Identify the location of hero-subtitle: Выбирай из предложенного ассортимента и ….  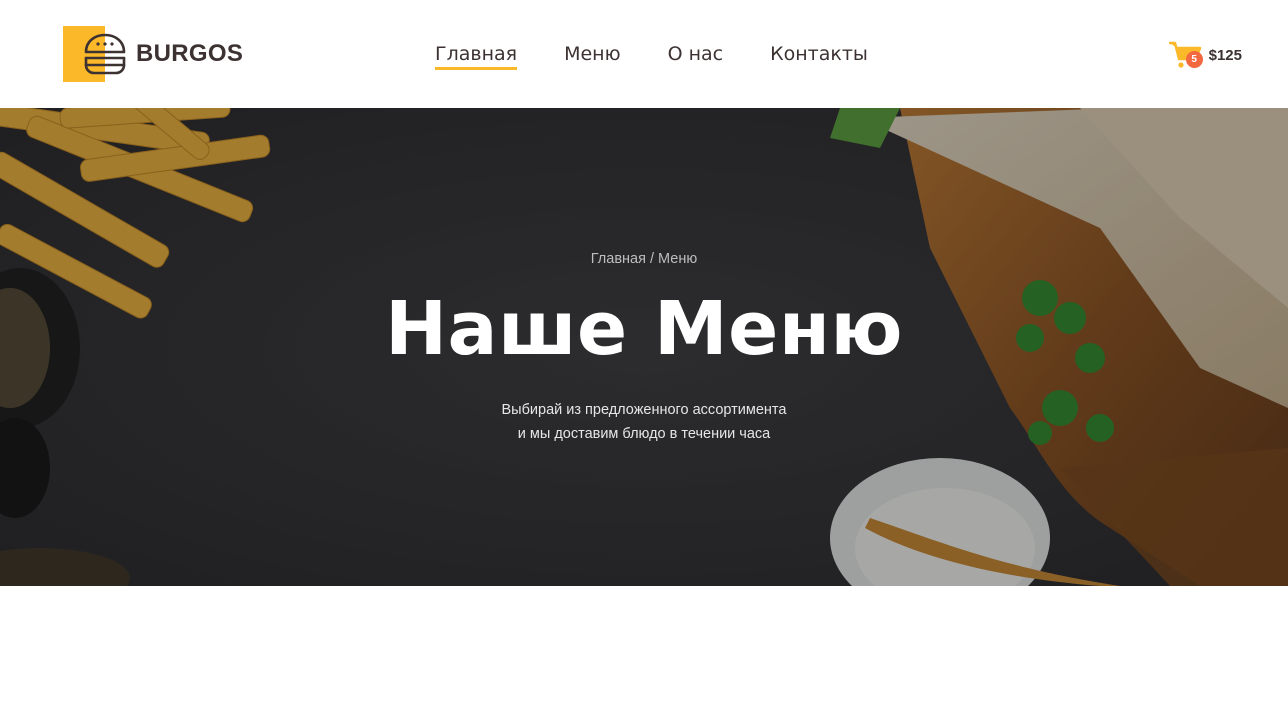
(644, 422).